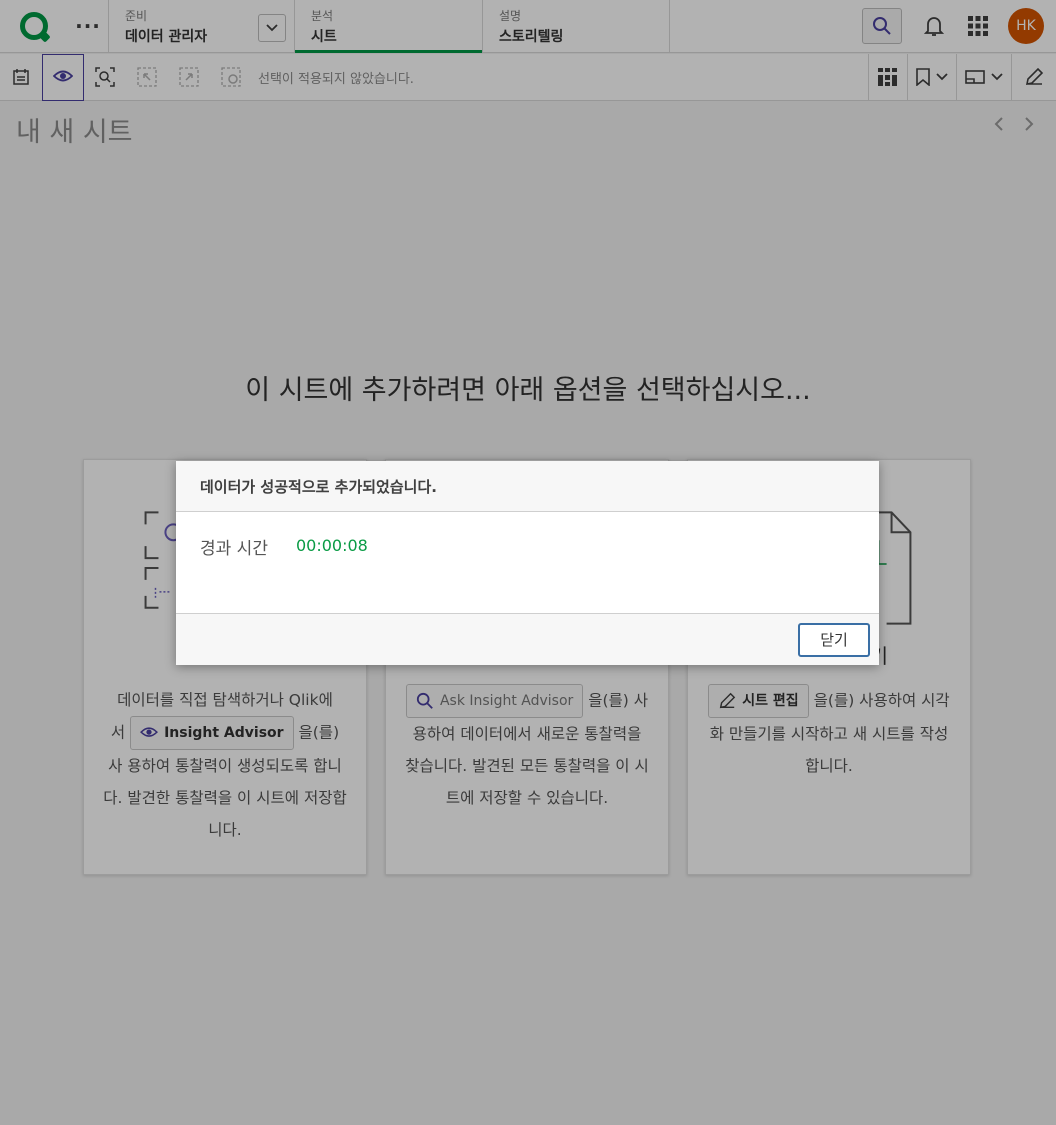 This screenshot has height=1125, width=1056. Describe the element at coordinates (318, 486) in the screenshot. I see `dialog-title: 데이터가 성공적으로 추가되었습니다.` at that location.